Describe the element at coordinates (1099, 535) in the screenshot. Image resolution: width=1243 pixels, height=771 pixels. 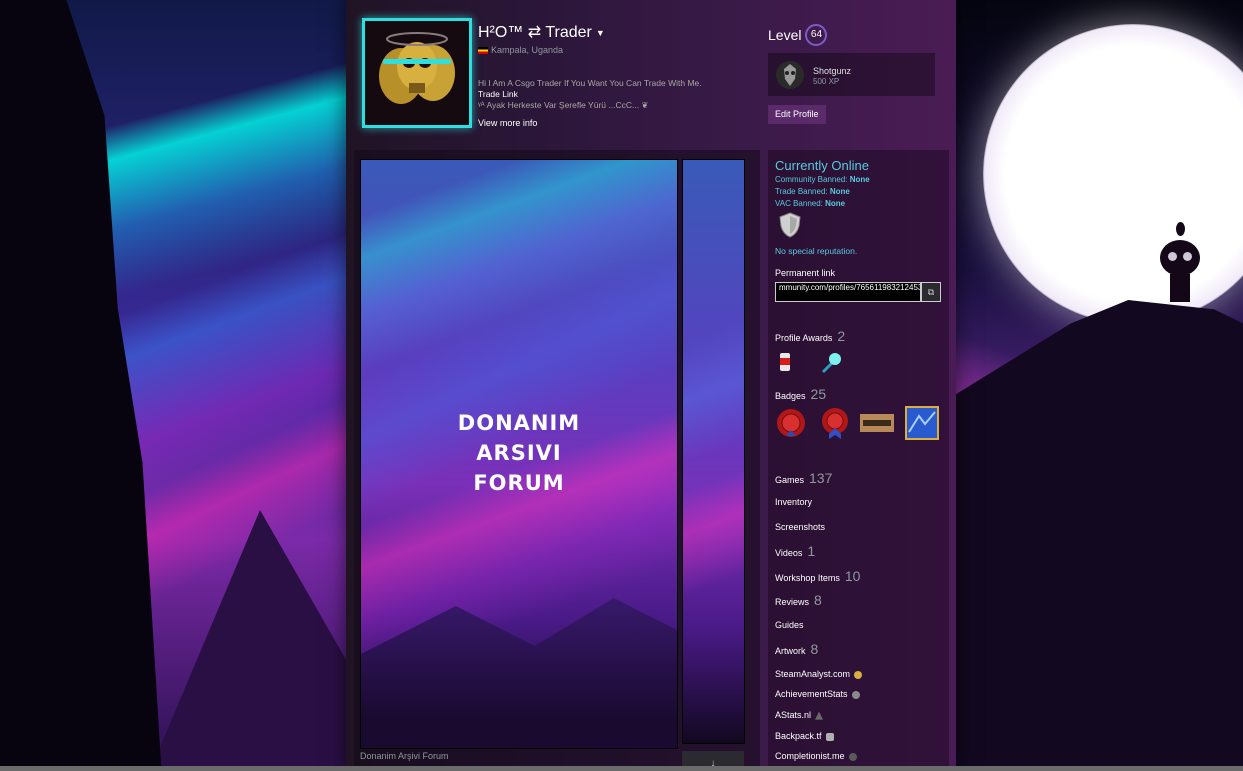
I see `background-rock-right` at that location.